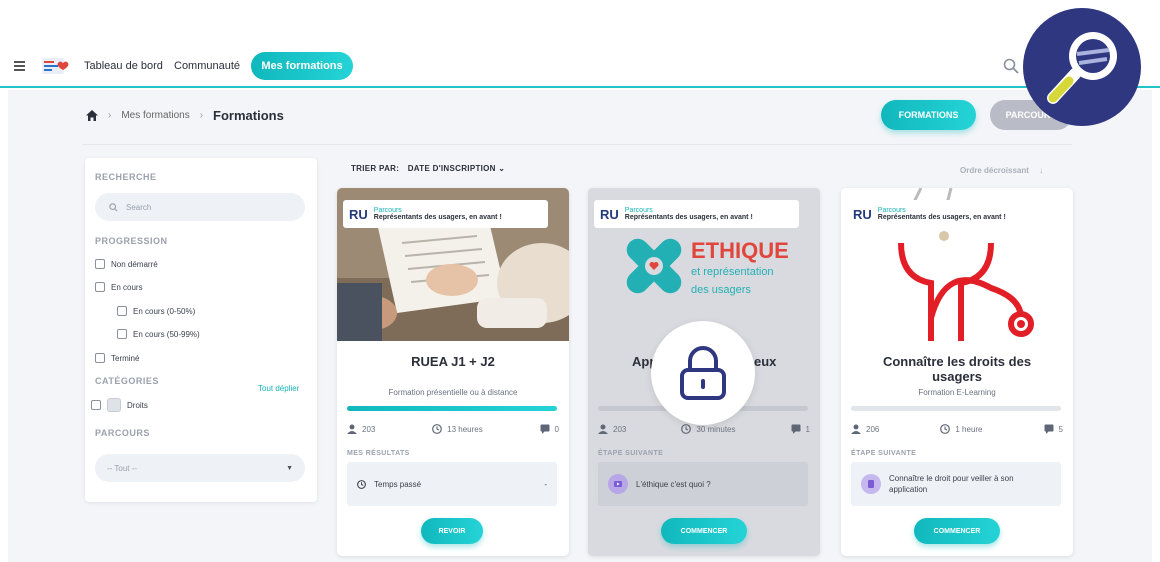 The height and width of the screenshot is (562, 1160). What do you see at coordinates (139, 207) in the screenshot?
I see `search-placeholder: Search` at bounding box center [139, 207].